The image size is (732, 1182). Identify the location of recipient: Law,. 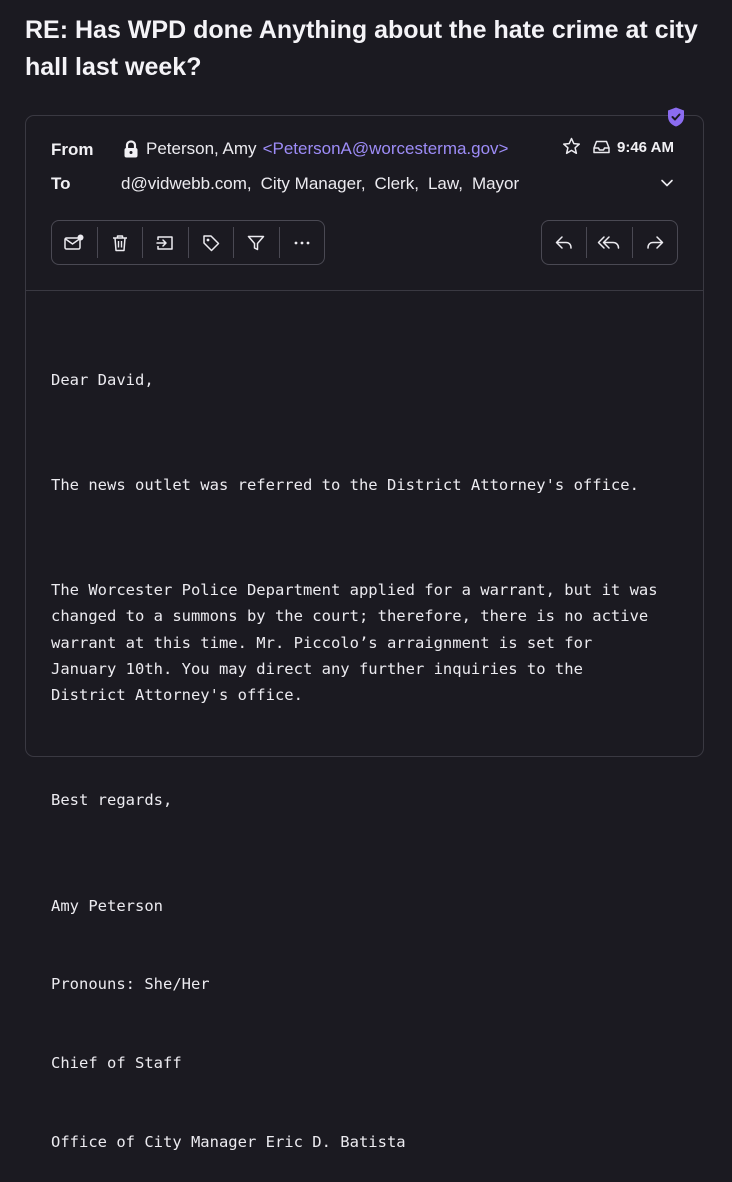
(445, 184).